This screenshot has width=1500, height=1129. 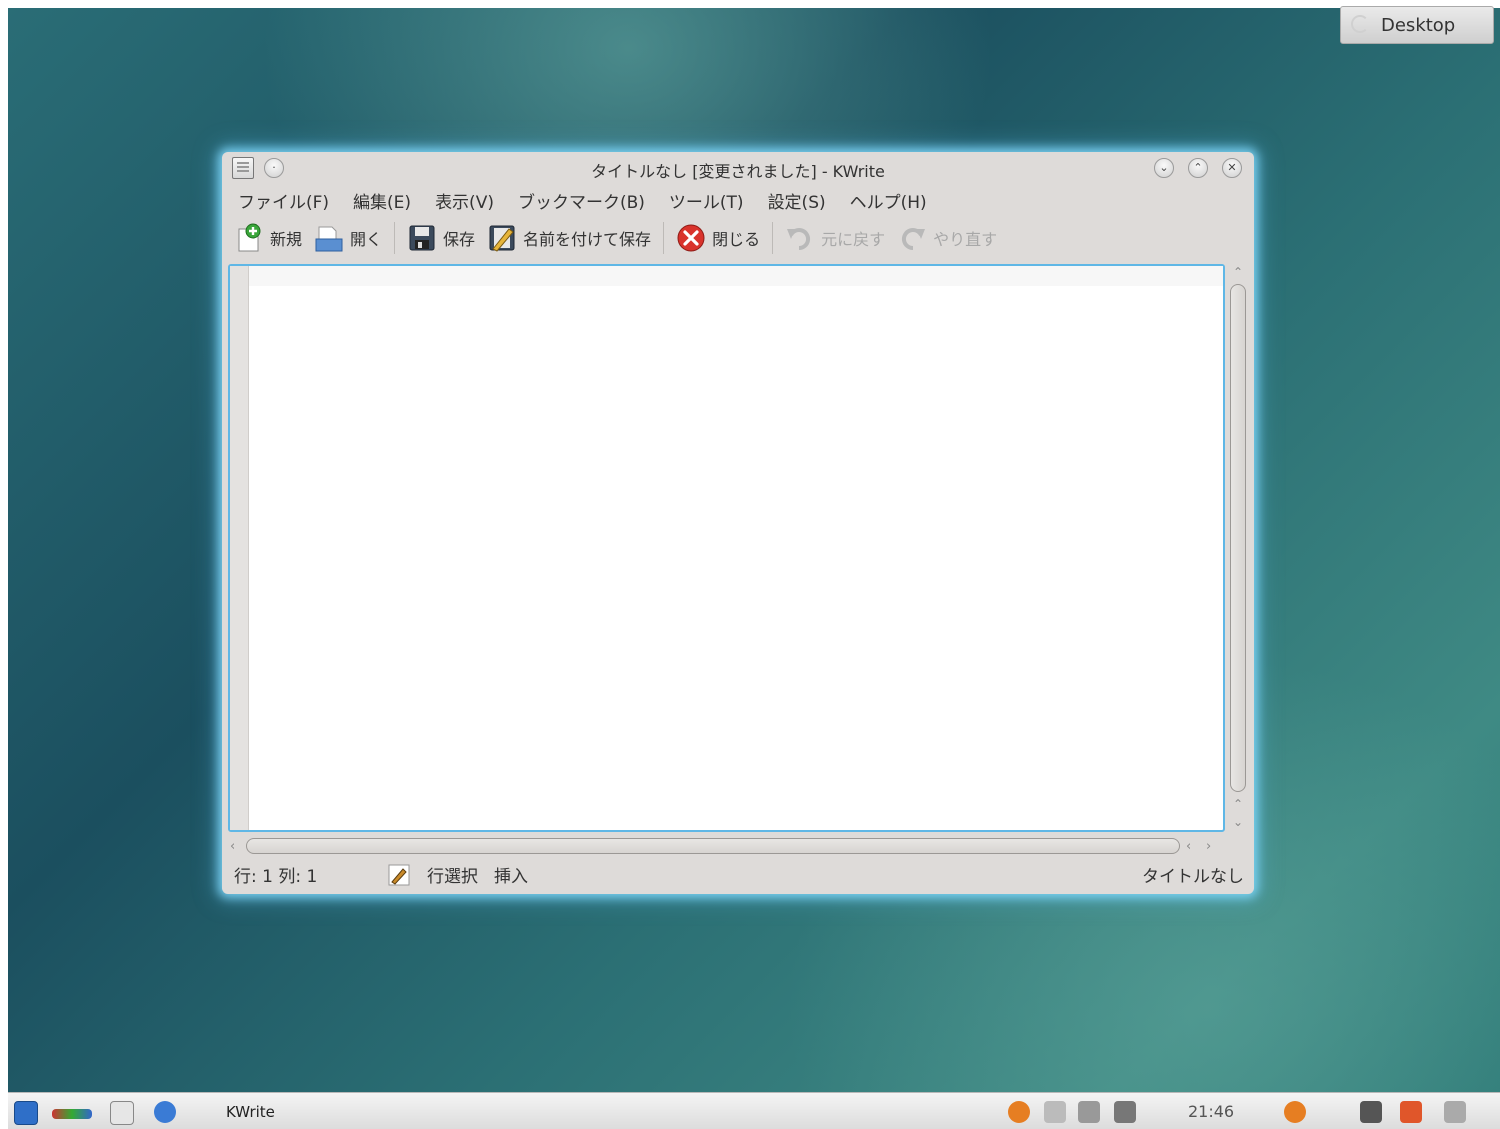 I want to click on notification-icon, so click(x=1019, y=1112).